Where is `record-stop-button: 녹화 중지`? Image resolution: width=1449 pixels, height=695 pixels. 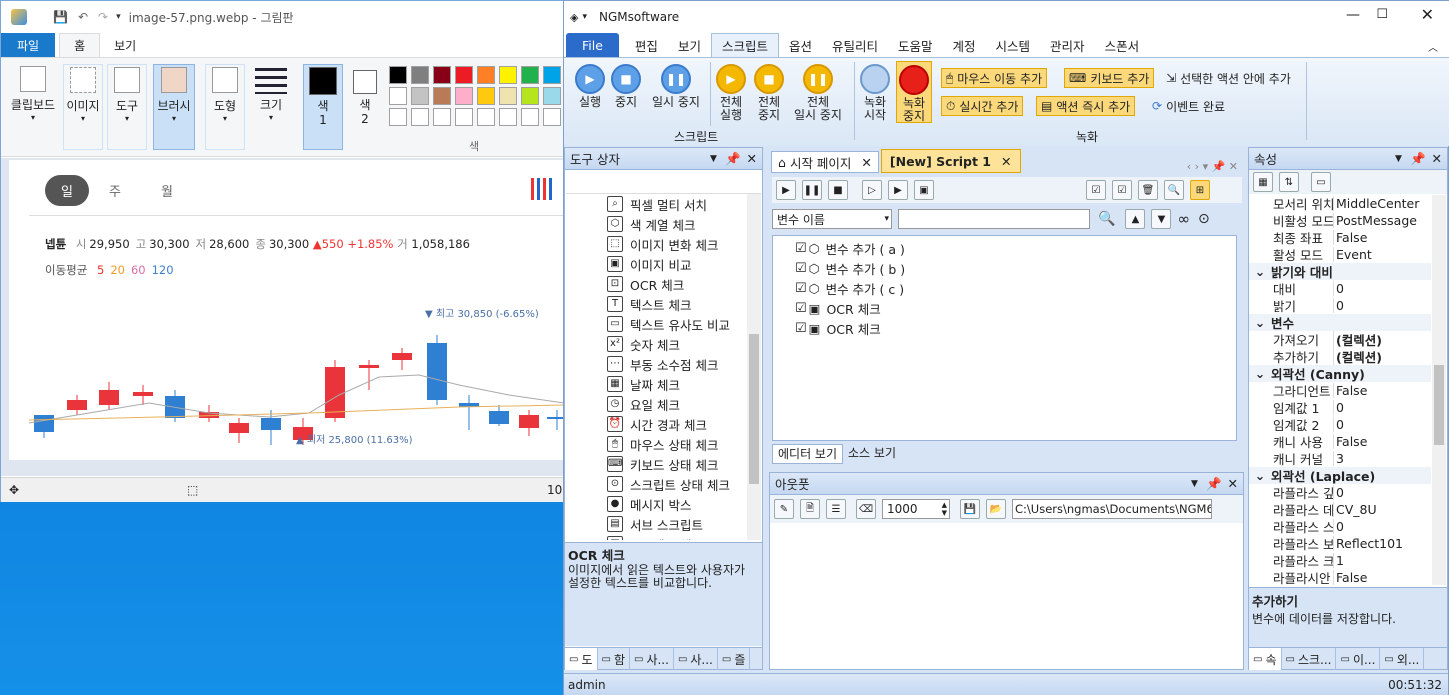 record-stop-button: 녹화 중지 is located at coordinates (914, 92).